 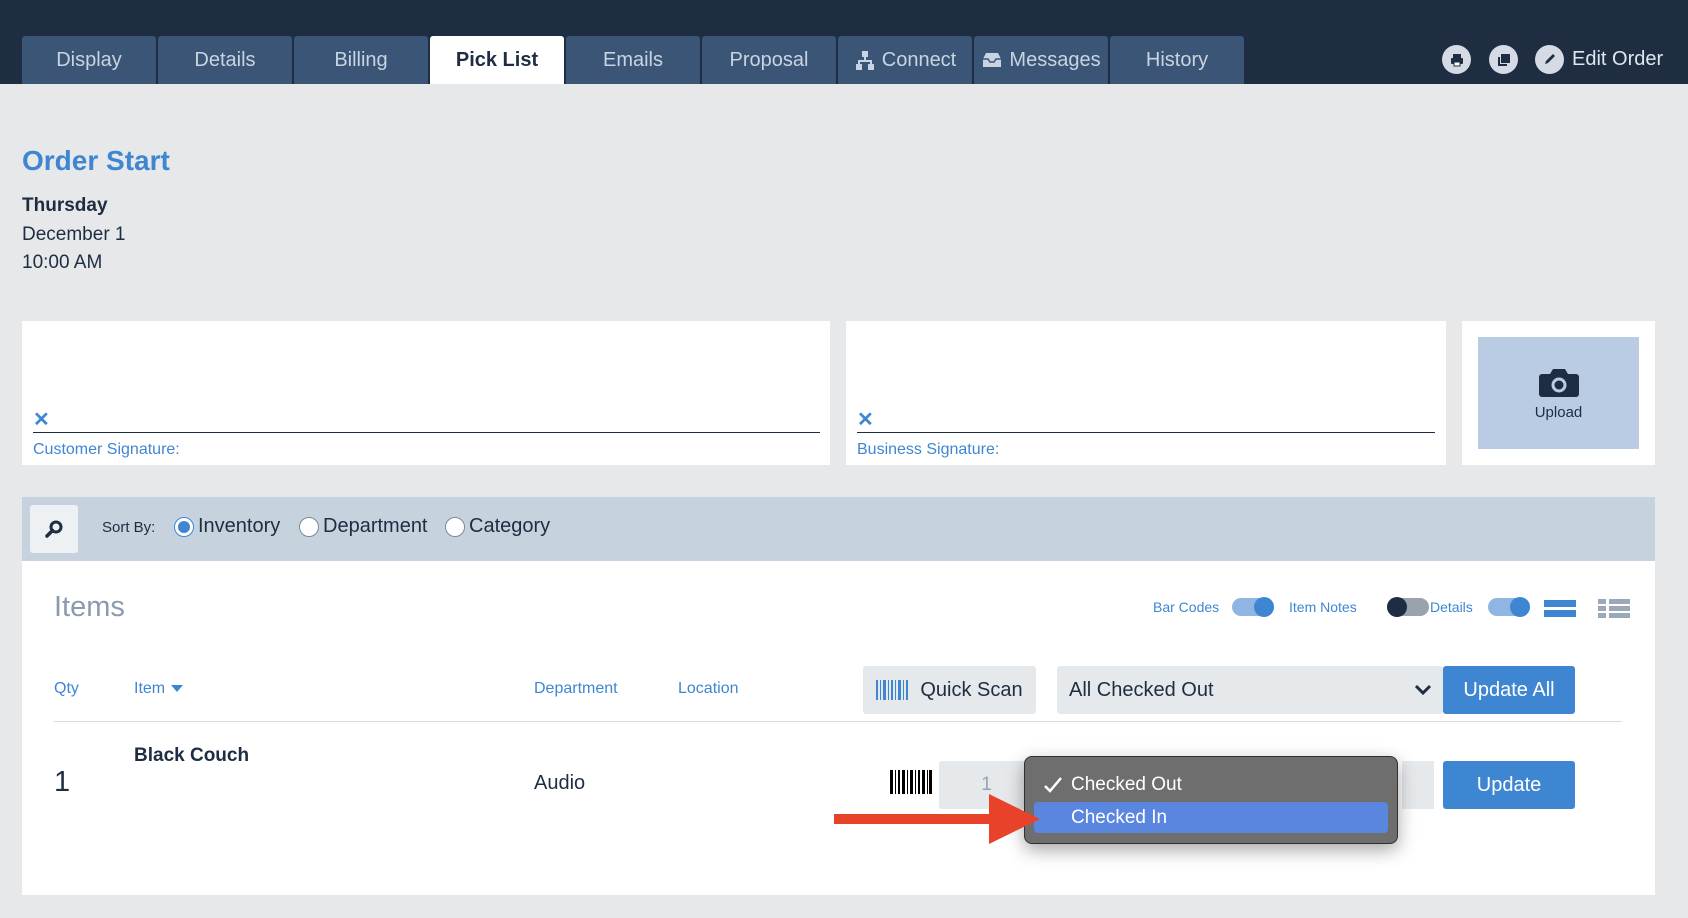 I want to click on update-button: Update, so click(x=1509, y=785).